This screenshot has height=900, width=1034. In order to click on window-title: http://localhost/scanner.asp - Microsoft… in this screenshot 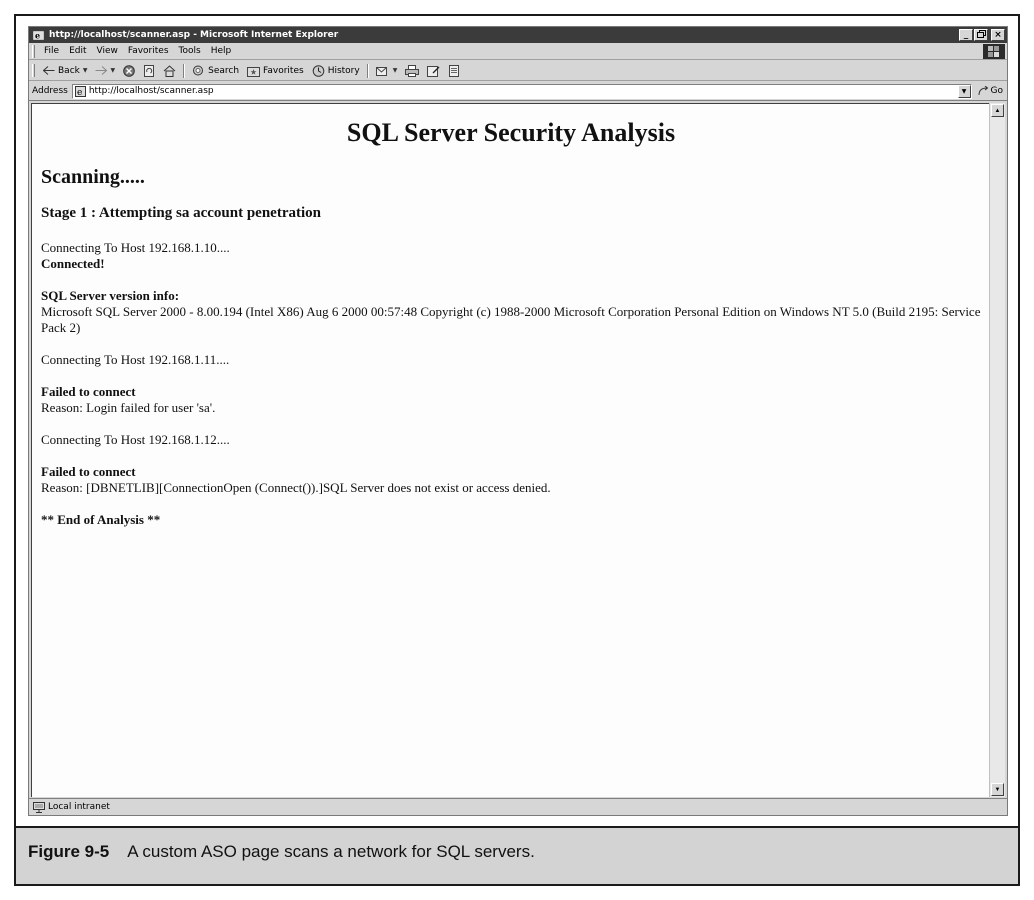, I will do `click(194, 35)`.